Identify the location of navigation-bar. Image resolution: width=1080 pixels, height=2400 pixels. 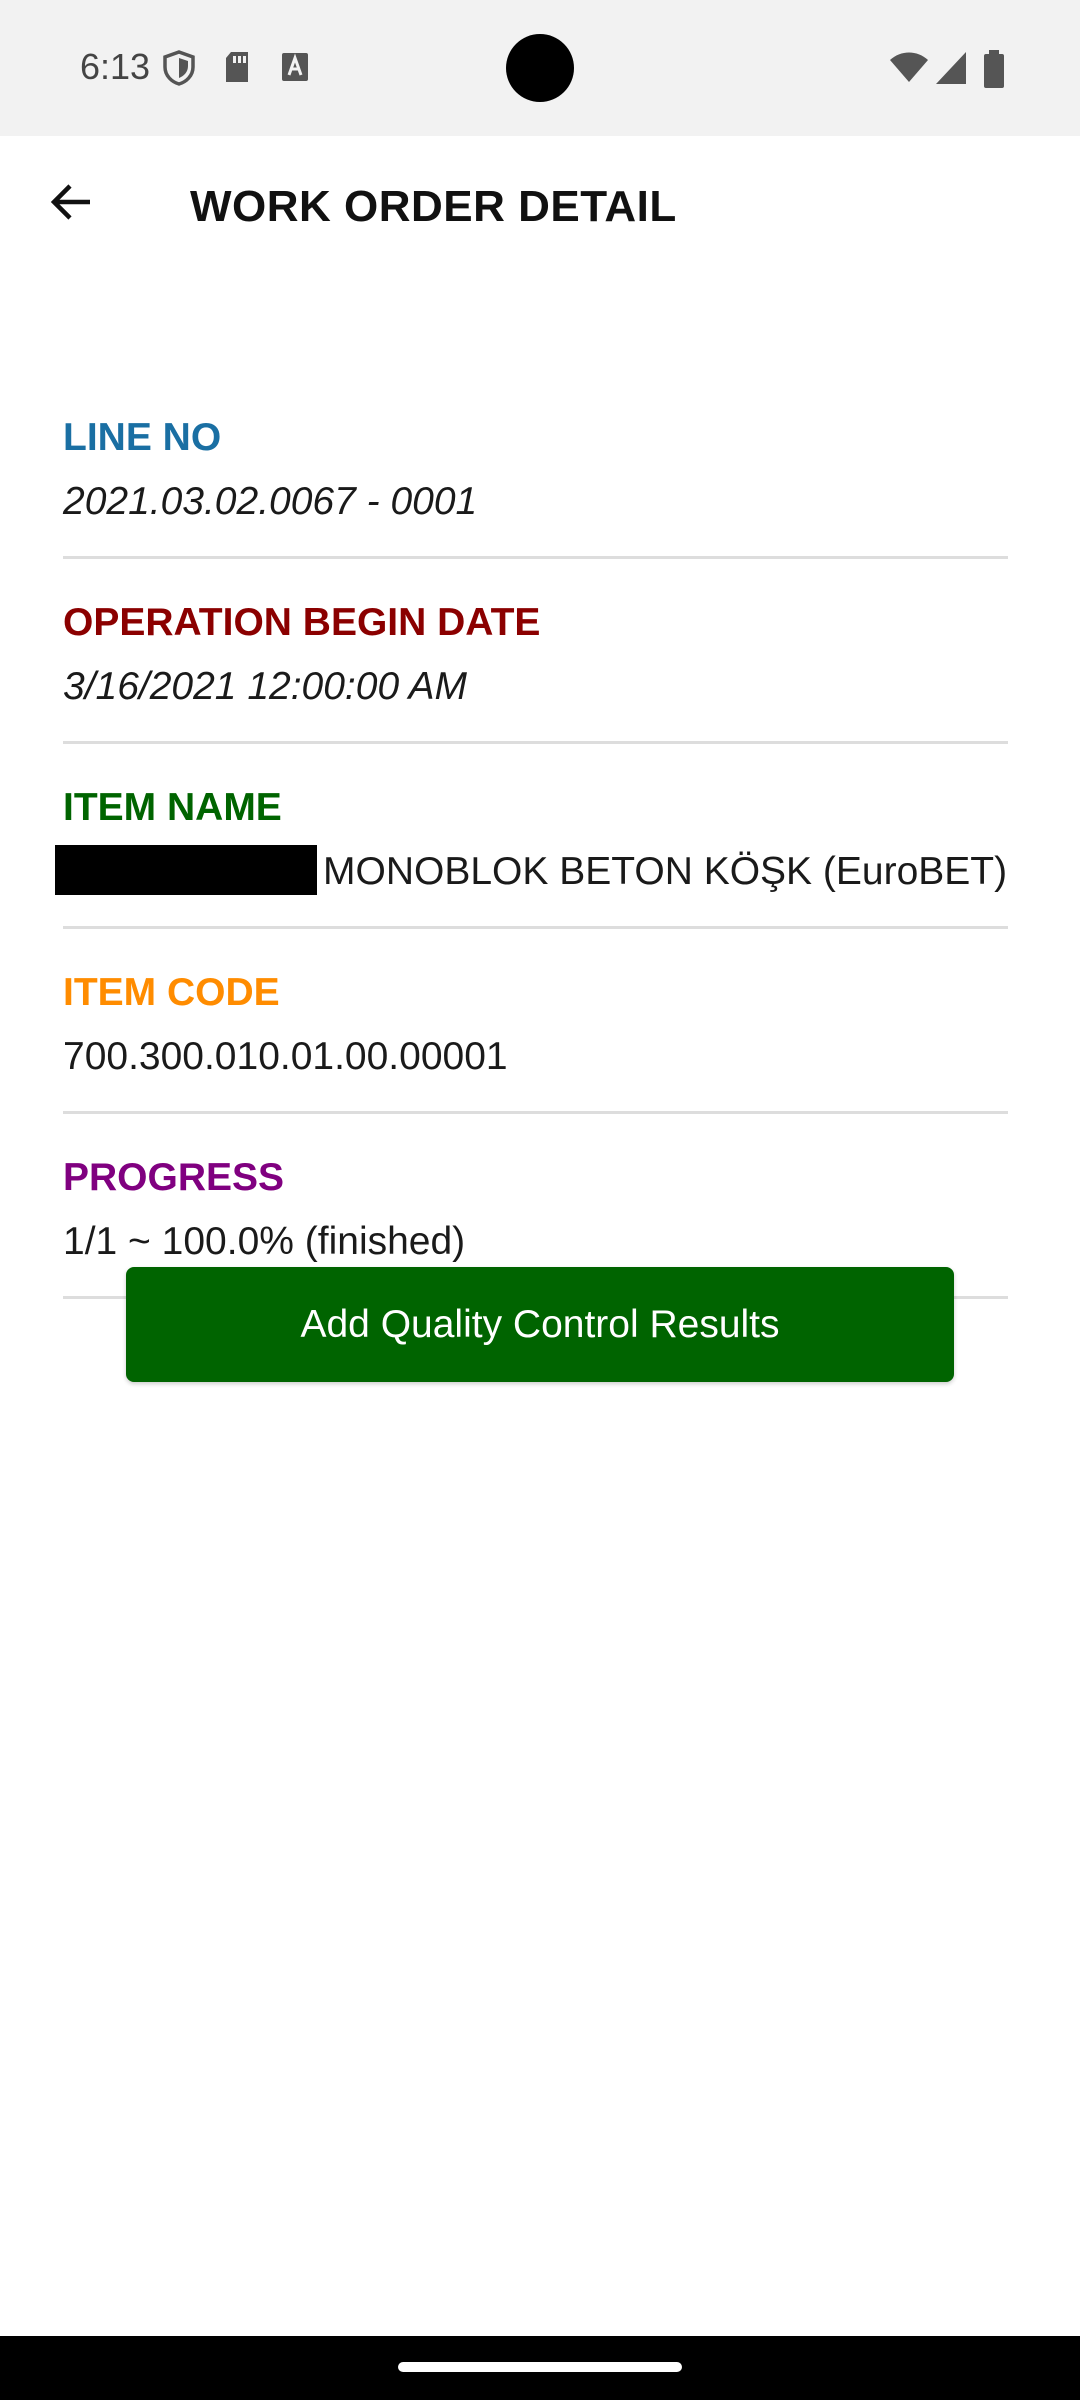
(540, 2368).